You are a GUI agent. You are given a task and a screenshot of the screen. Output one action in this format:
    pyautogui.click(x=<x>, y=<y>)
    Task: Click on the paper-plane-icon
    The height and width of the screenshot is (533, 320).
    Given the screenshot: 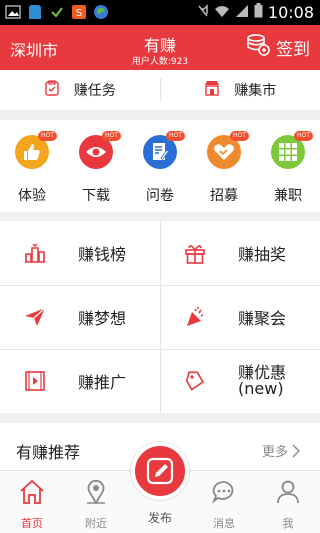 What is the action you would take?
    pyautogui.click(x=35, y=316)
    